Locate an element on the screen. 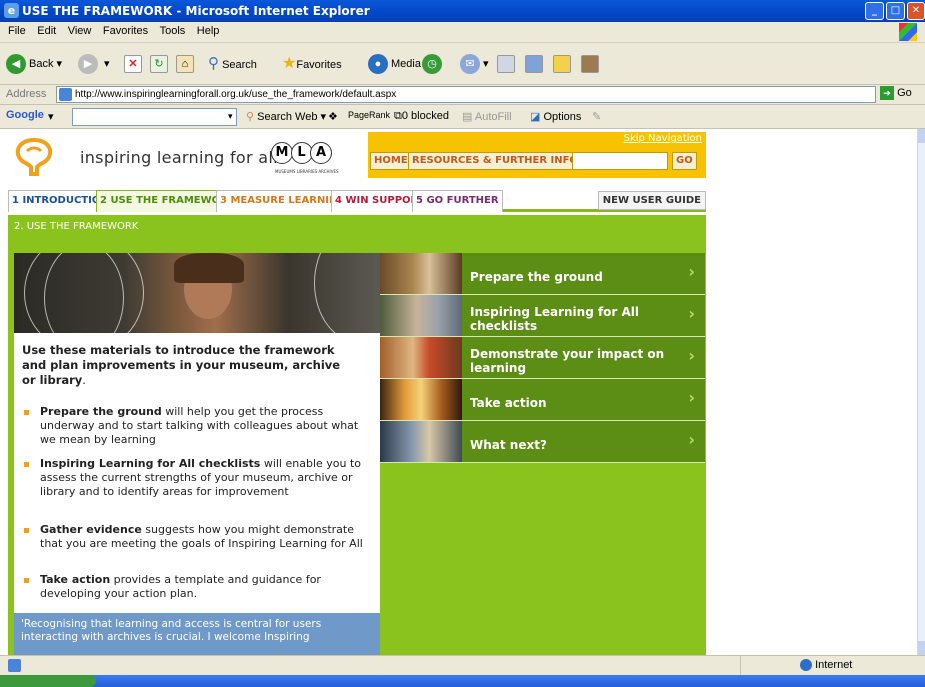  go-arrow-icon: ➔ is located at coordinates (887, 93).